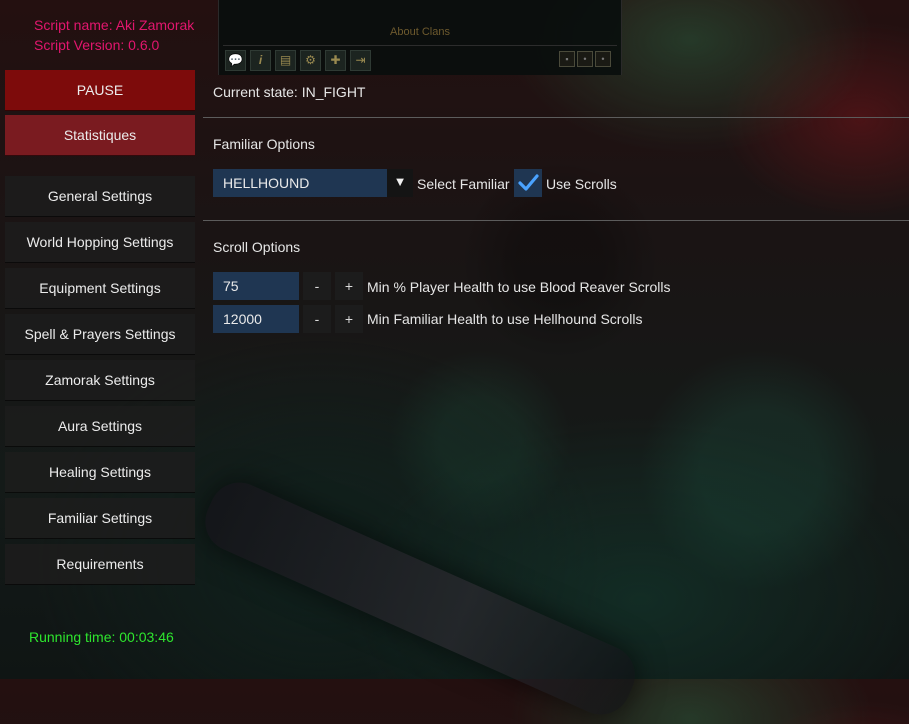 This screenshot has height=724, width=909. Describe the element at coordinates (567, 59) in the screenshot. I see `window-button-1: ▪` at that location.